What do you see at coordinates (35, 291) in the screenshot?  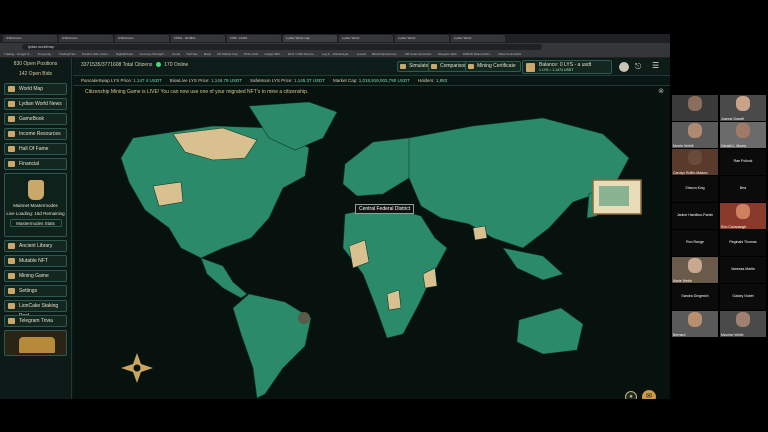 I see `sidebar-item-settings: Settings` at bounding box center [35, 291].